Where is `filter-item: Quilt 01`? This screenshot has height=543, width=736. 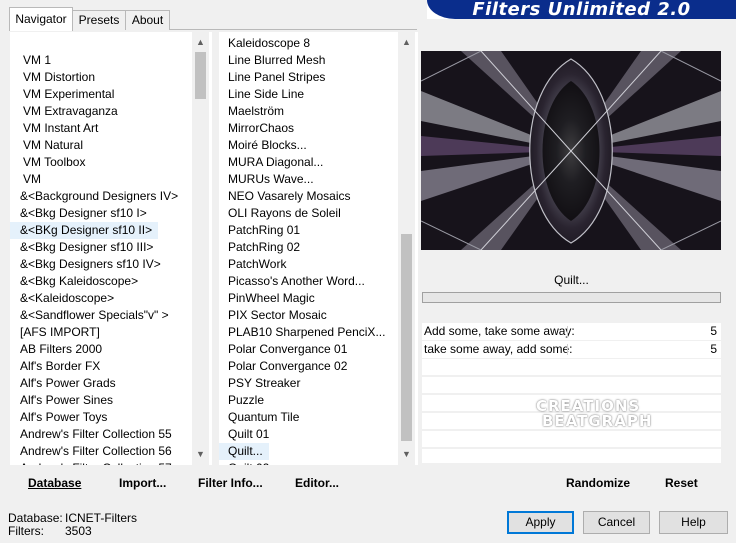 filter-item: Quilt 01 is located at coordinates (244, 434).